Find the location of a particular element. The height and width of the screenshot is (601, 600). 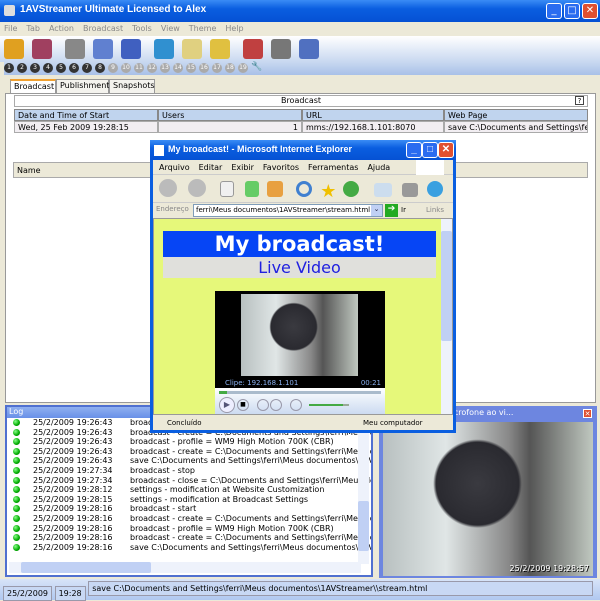

volume-slider is located at coordinates (329, 405).